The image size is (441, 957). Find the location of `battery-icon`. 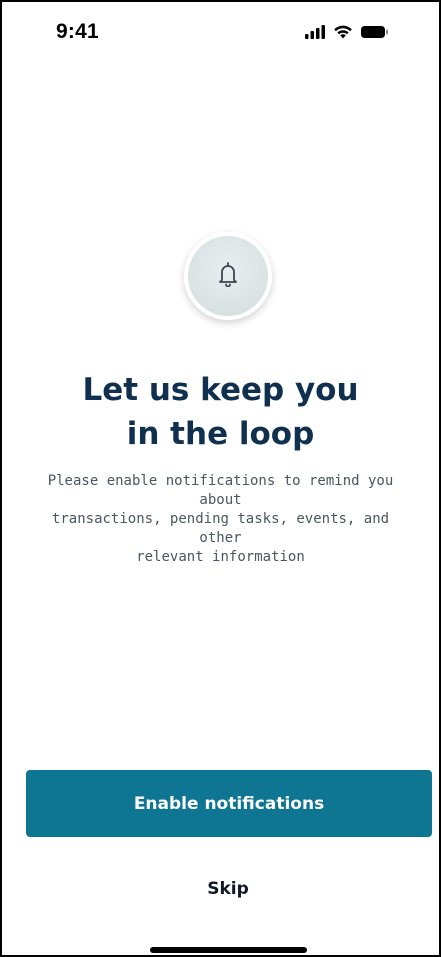

battery-icon is located at coordinates (375, 32).